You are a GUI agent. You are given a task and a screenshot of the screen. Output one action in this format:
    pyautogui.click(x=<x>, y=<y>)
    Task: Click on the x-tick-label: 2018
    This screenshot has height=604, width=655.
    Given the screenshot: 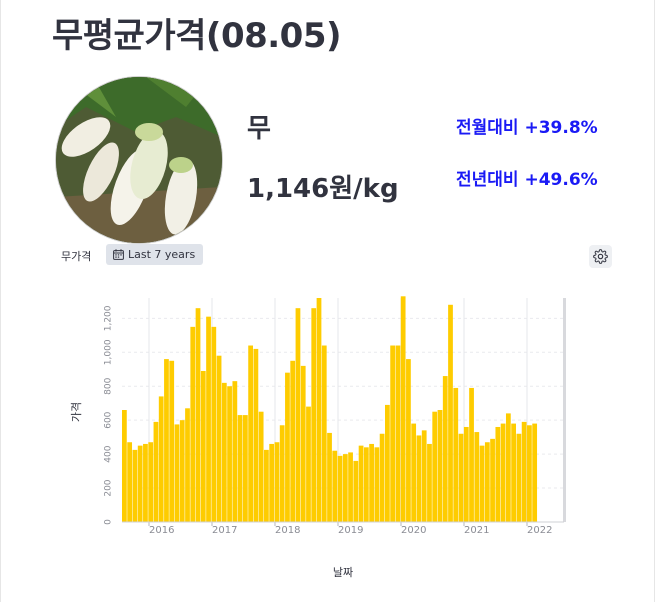 What is the action you would take?
    pyautogui.click(x=287, y=530)
    